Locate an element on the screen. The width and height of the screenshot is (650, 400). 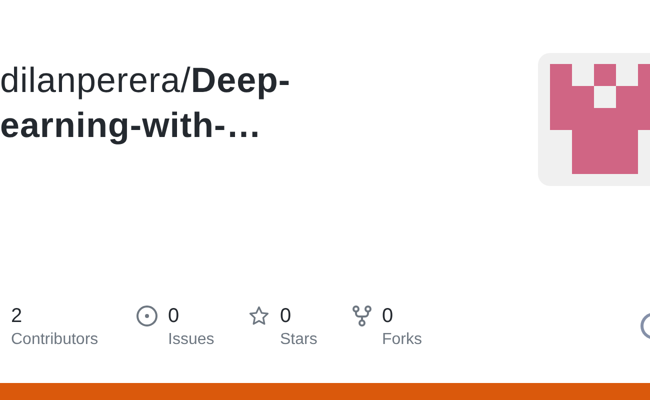
issue-icon is located at coordinates (147, 316).